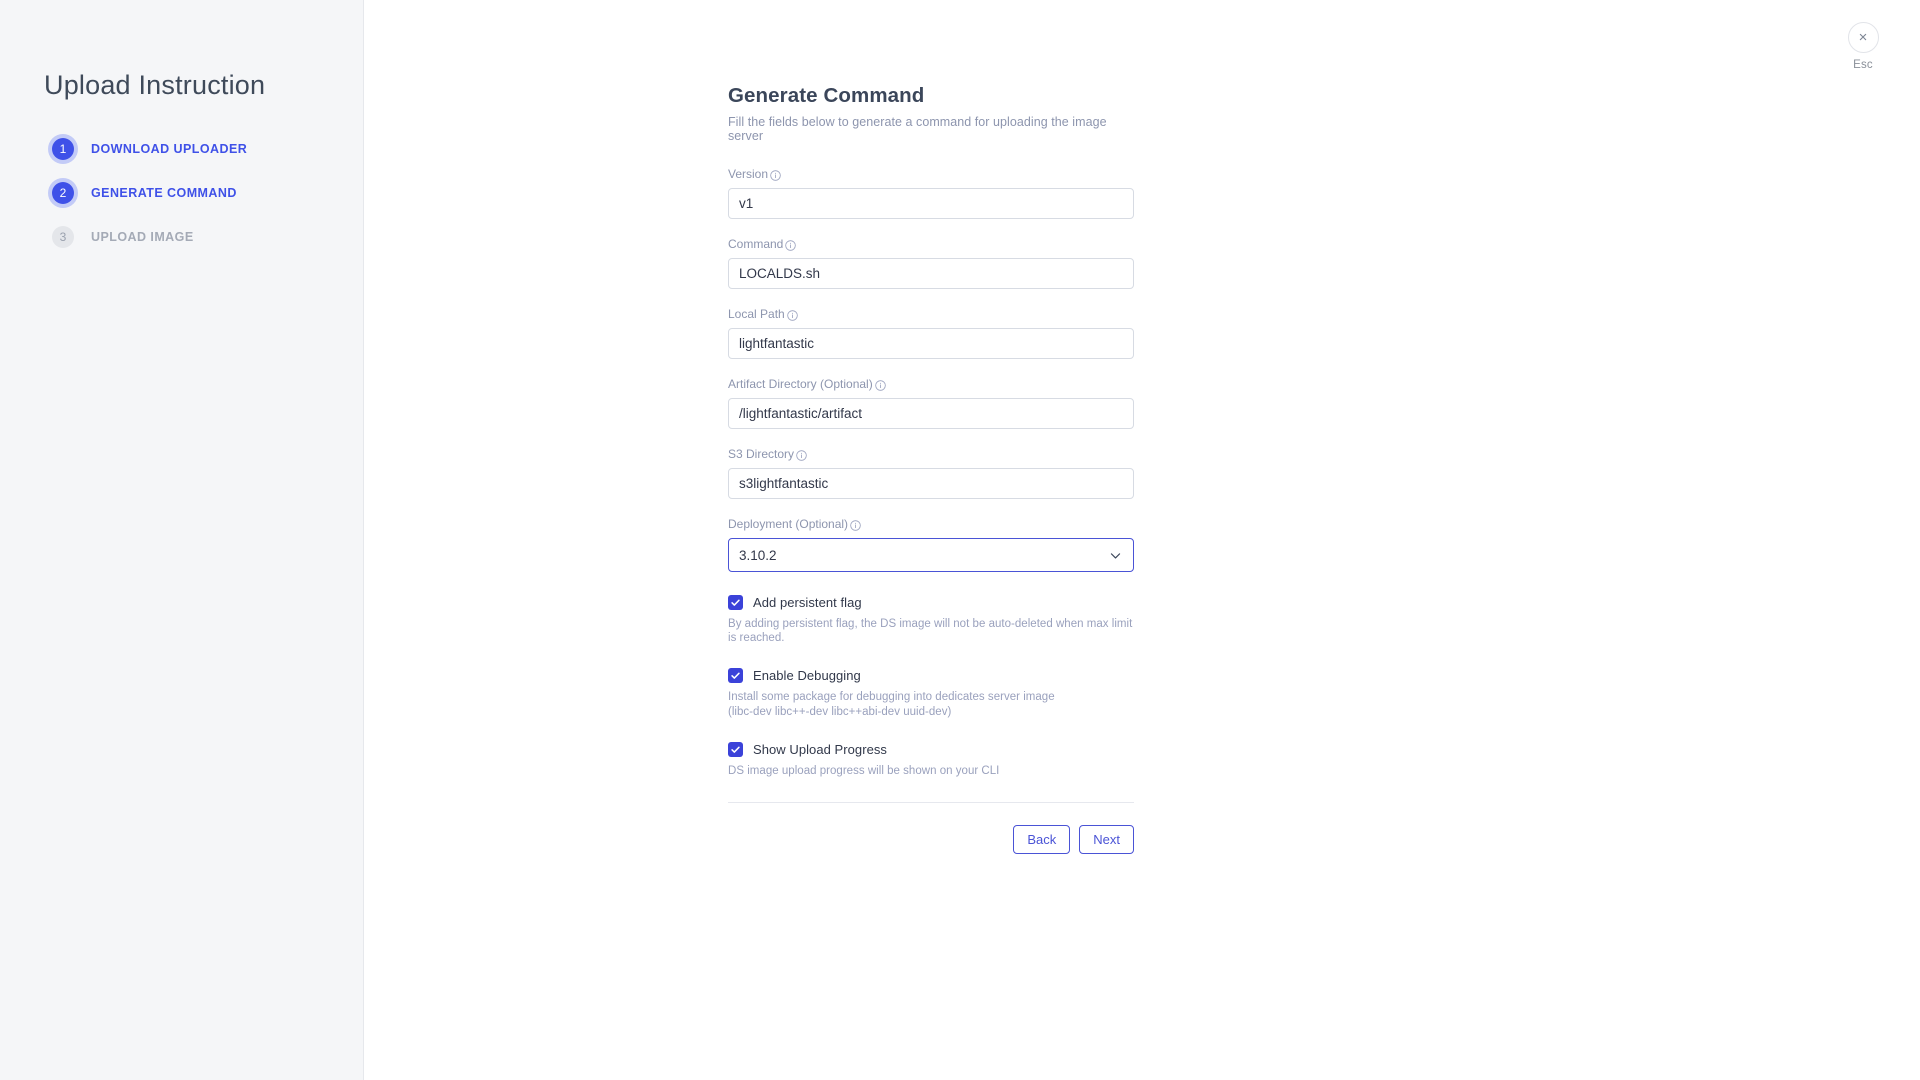 The height and width of the screenshot is (1080, 1920). What do you see at coordinates (761, 454) in the screenshot?
I see `field-label-text: S3 Directory` at bounding box center [761, 454].